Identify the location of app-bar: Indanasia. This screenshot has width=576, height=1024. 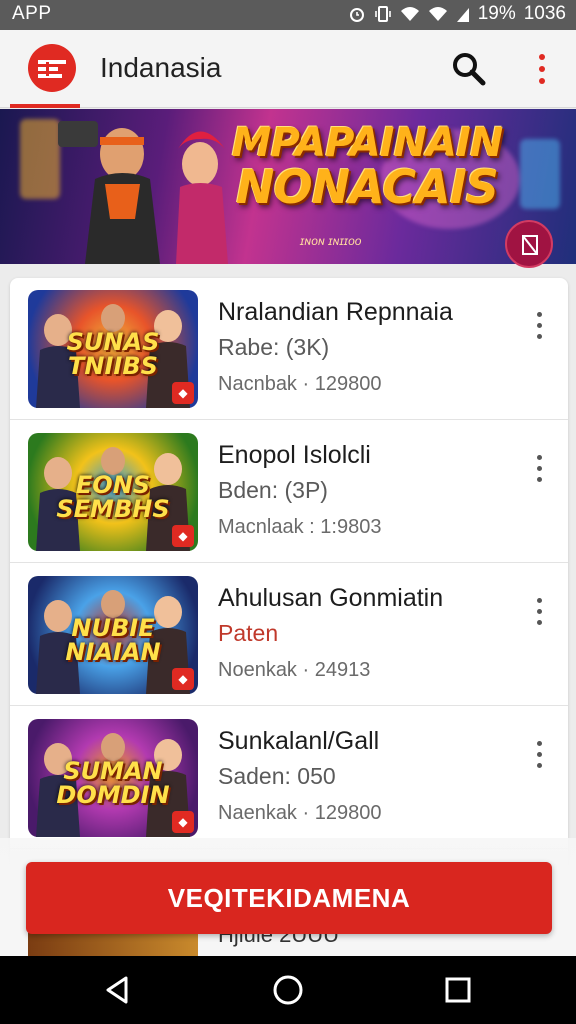
(288, 69).